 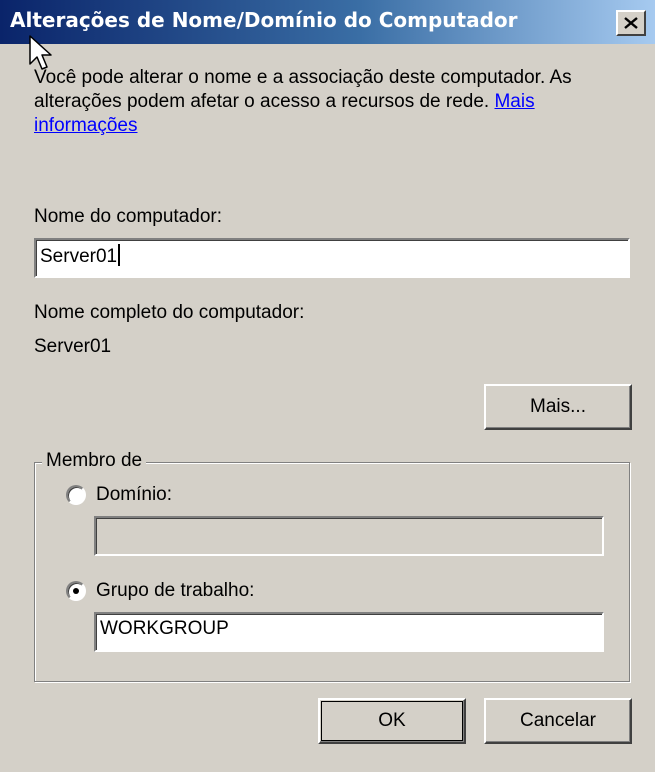 What do you see at coordinates (164, 628) in the screenshot?
I see `workgroup-value: WORKGROUP` at bounding box center [164, 628].